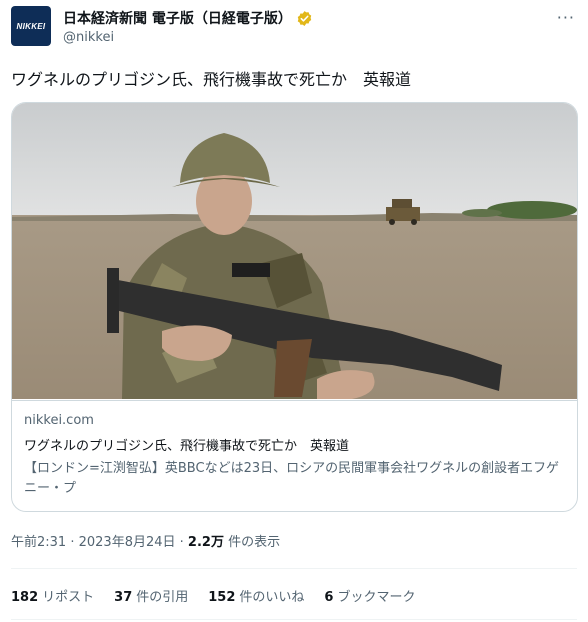  What do you see at coordinates (566, 17) in the screenshot?
I see `more-options-icon: ···` at bounding box center [566, 17].